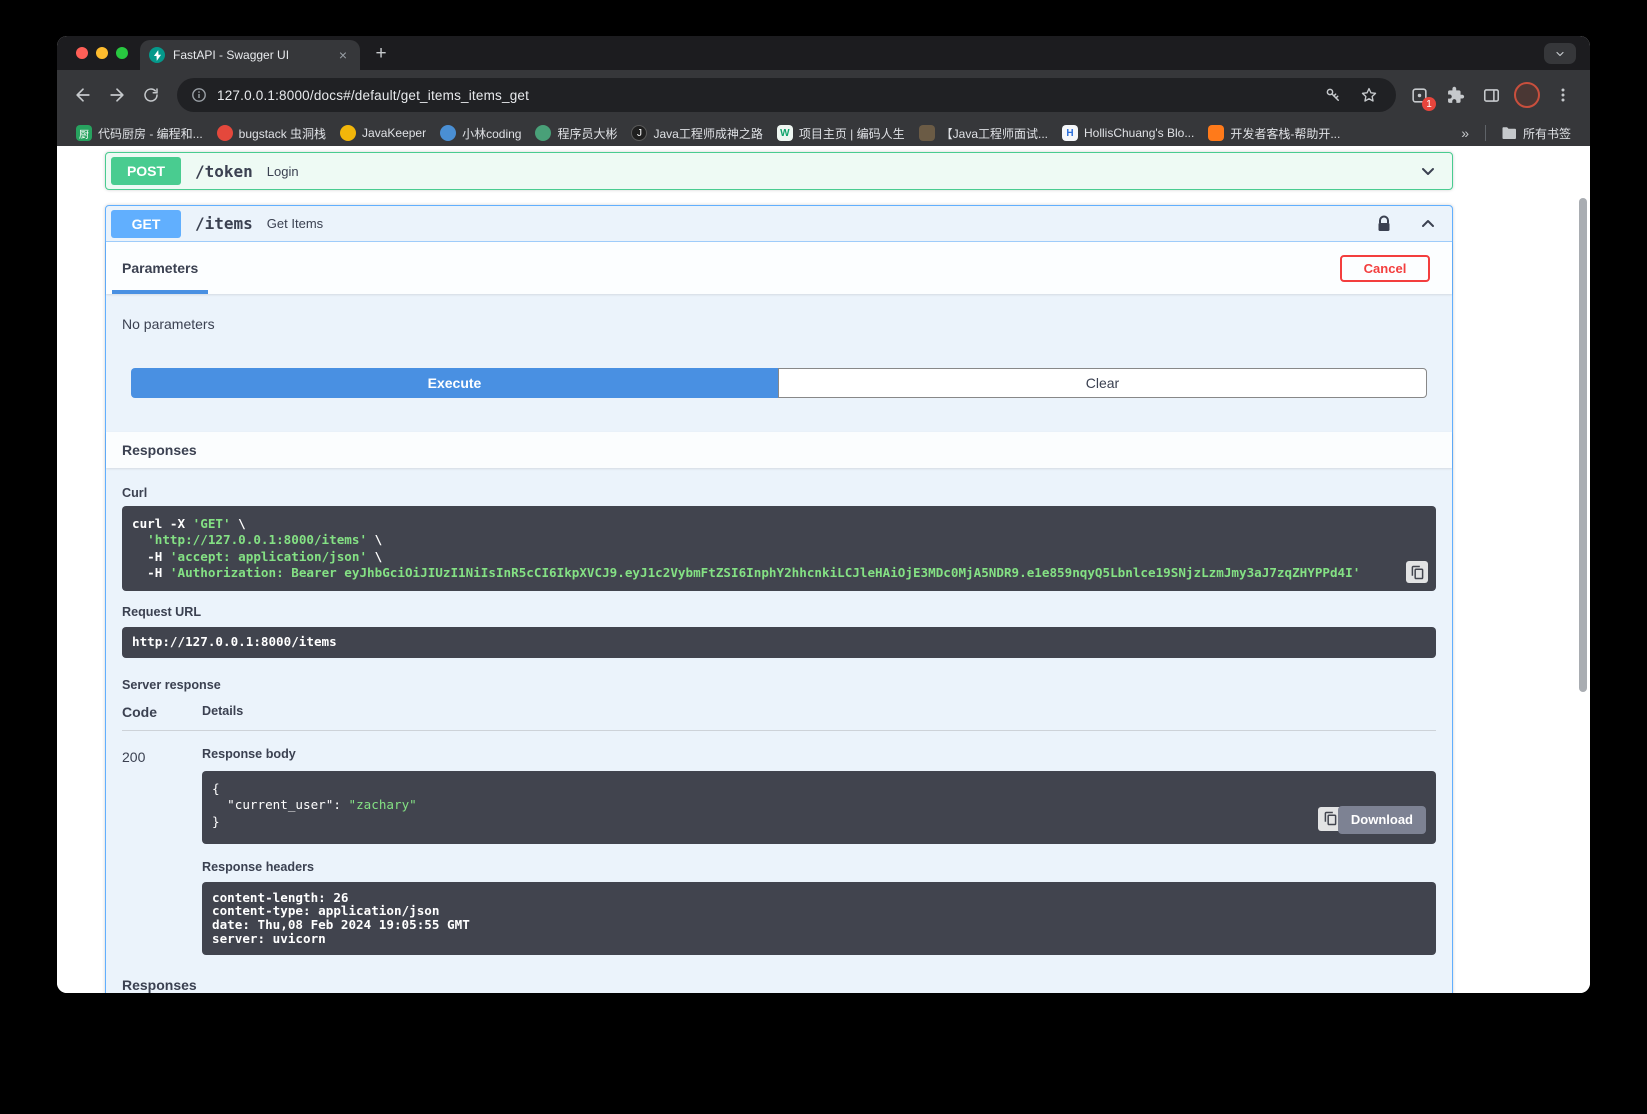 The width and height of the screenshot is (1647, 1114). I want to click on execute-button: Execute, so click(454, 383).